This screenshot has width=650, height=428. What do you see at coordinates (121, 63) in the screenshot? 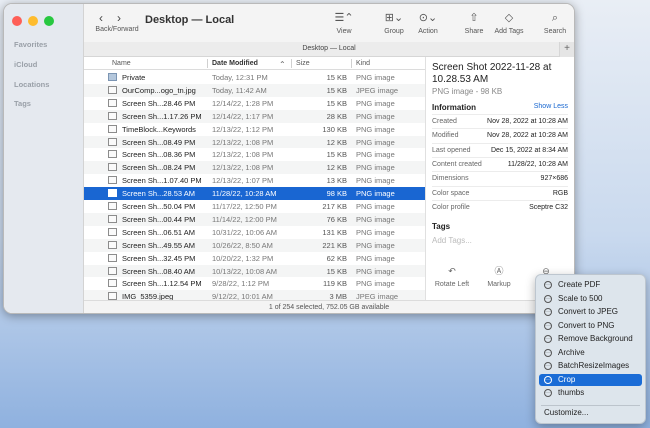
I see `column-name: Name` at bounding box center [121, 63].